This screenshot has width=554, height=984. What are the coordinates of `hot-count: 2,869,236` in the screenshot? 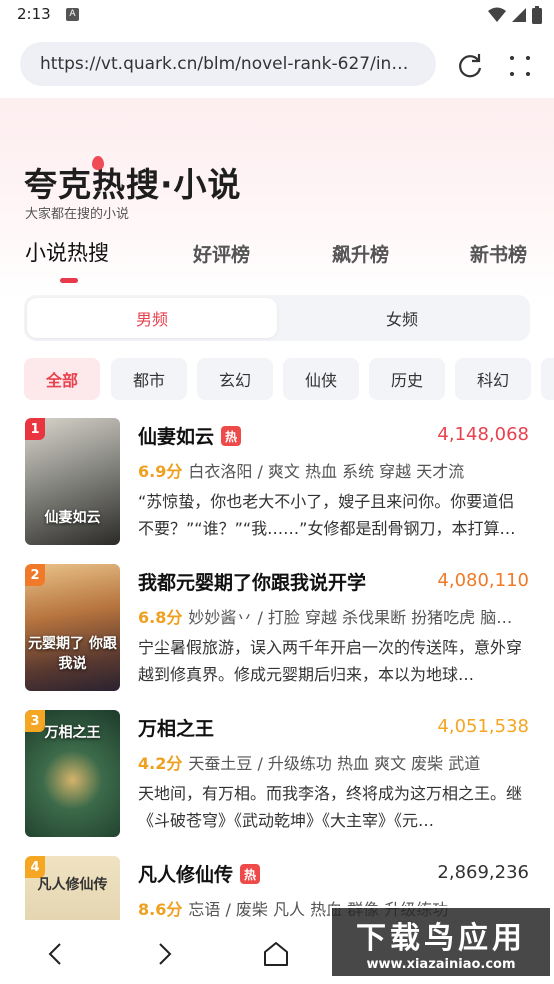 It's located at (483, 872).